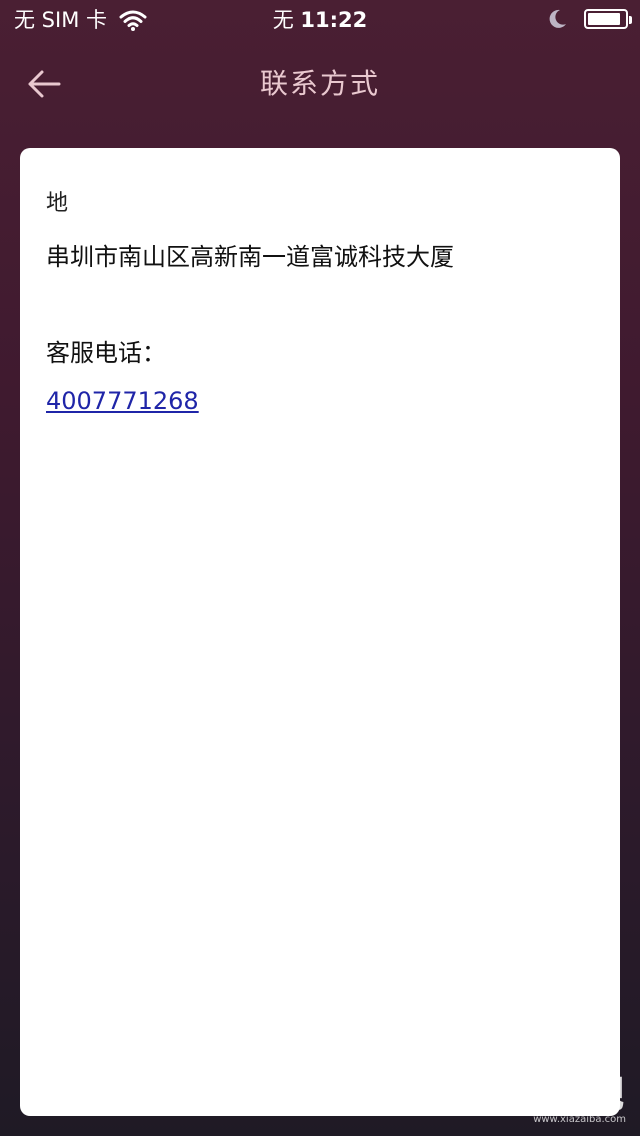  I want to click on status-bar: 无 SIM 卡 无 11:22, so click(320, 20).